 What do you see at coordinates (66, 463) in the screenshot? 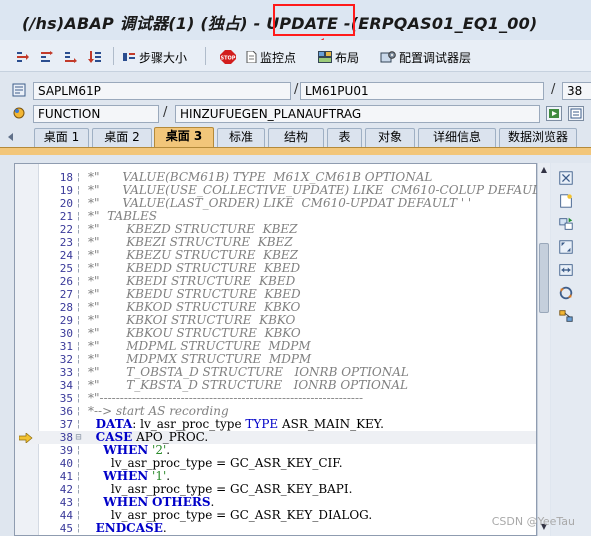
I see `line-number: 40` at bounding box center [66, 463].